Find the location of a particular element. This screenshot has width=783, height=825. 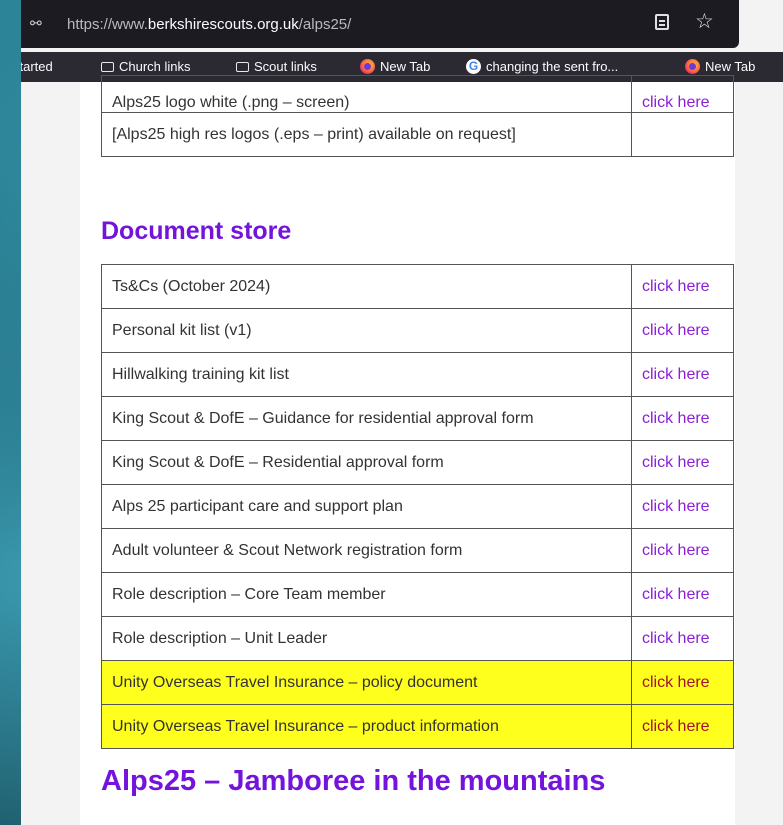

table-row: Ts&Cs (October 2024) click here is located at coordinates (417, 286).